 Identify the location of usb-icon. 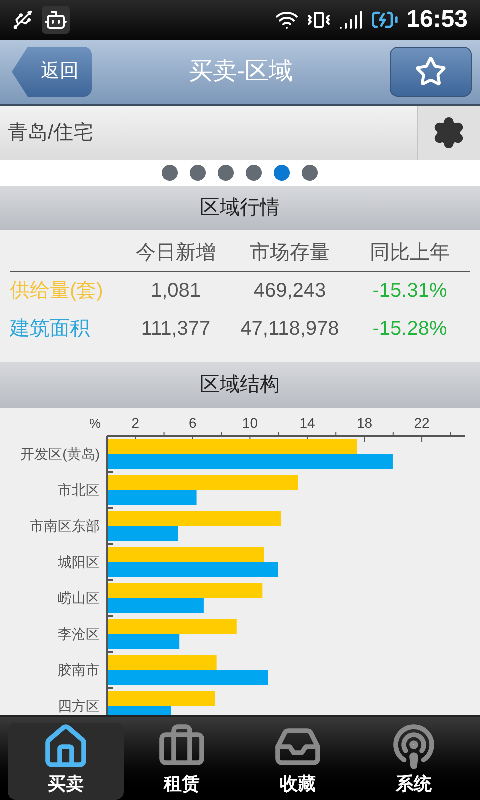
(23, 20).